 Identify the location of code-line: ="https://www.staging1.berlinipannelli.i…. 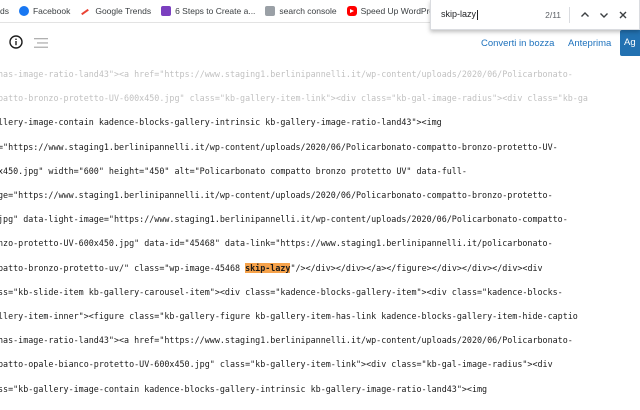
(279, 147).